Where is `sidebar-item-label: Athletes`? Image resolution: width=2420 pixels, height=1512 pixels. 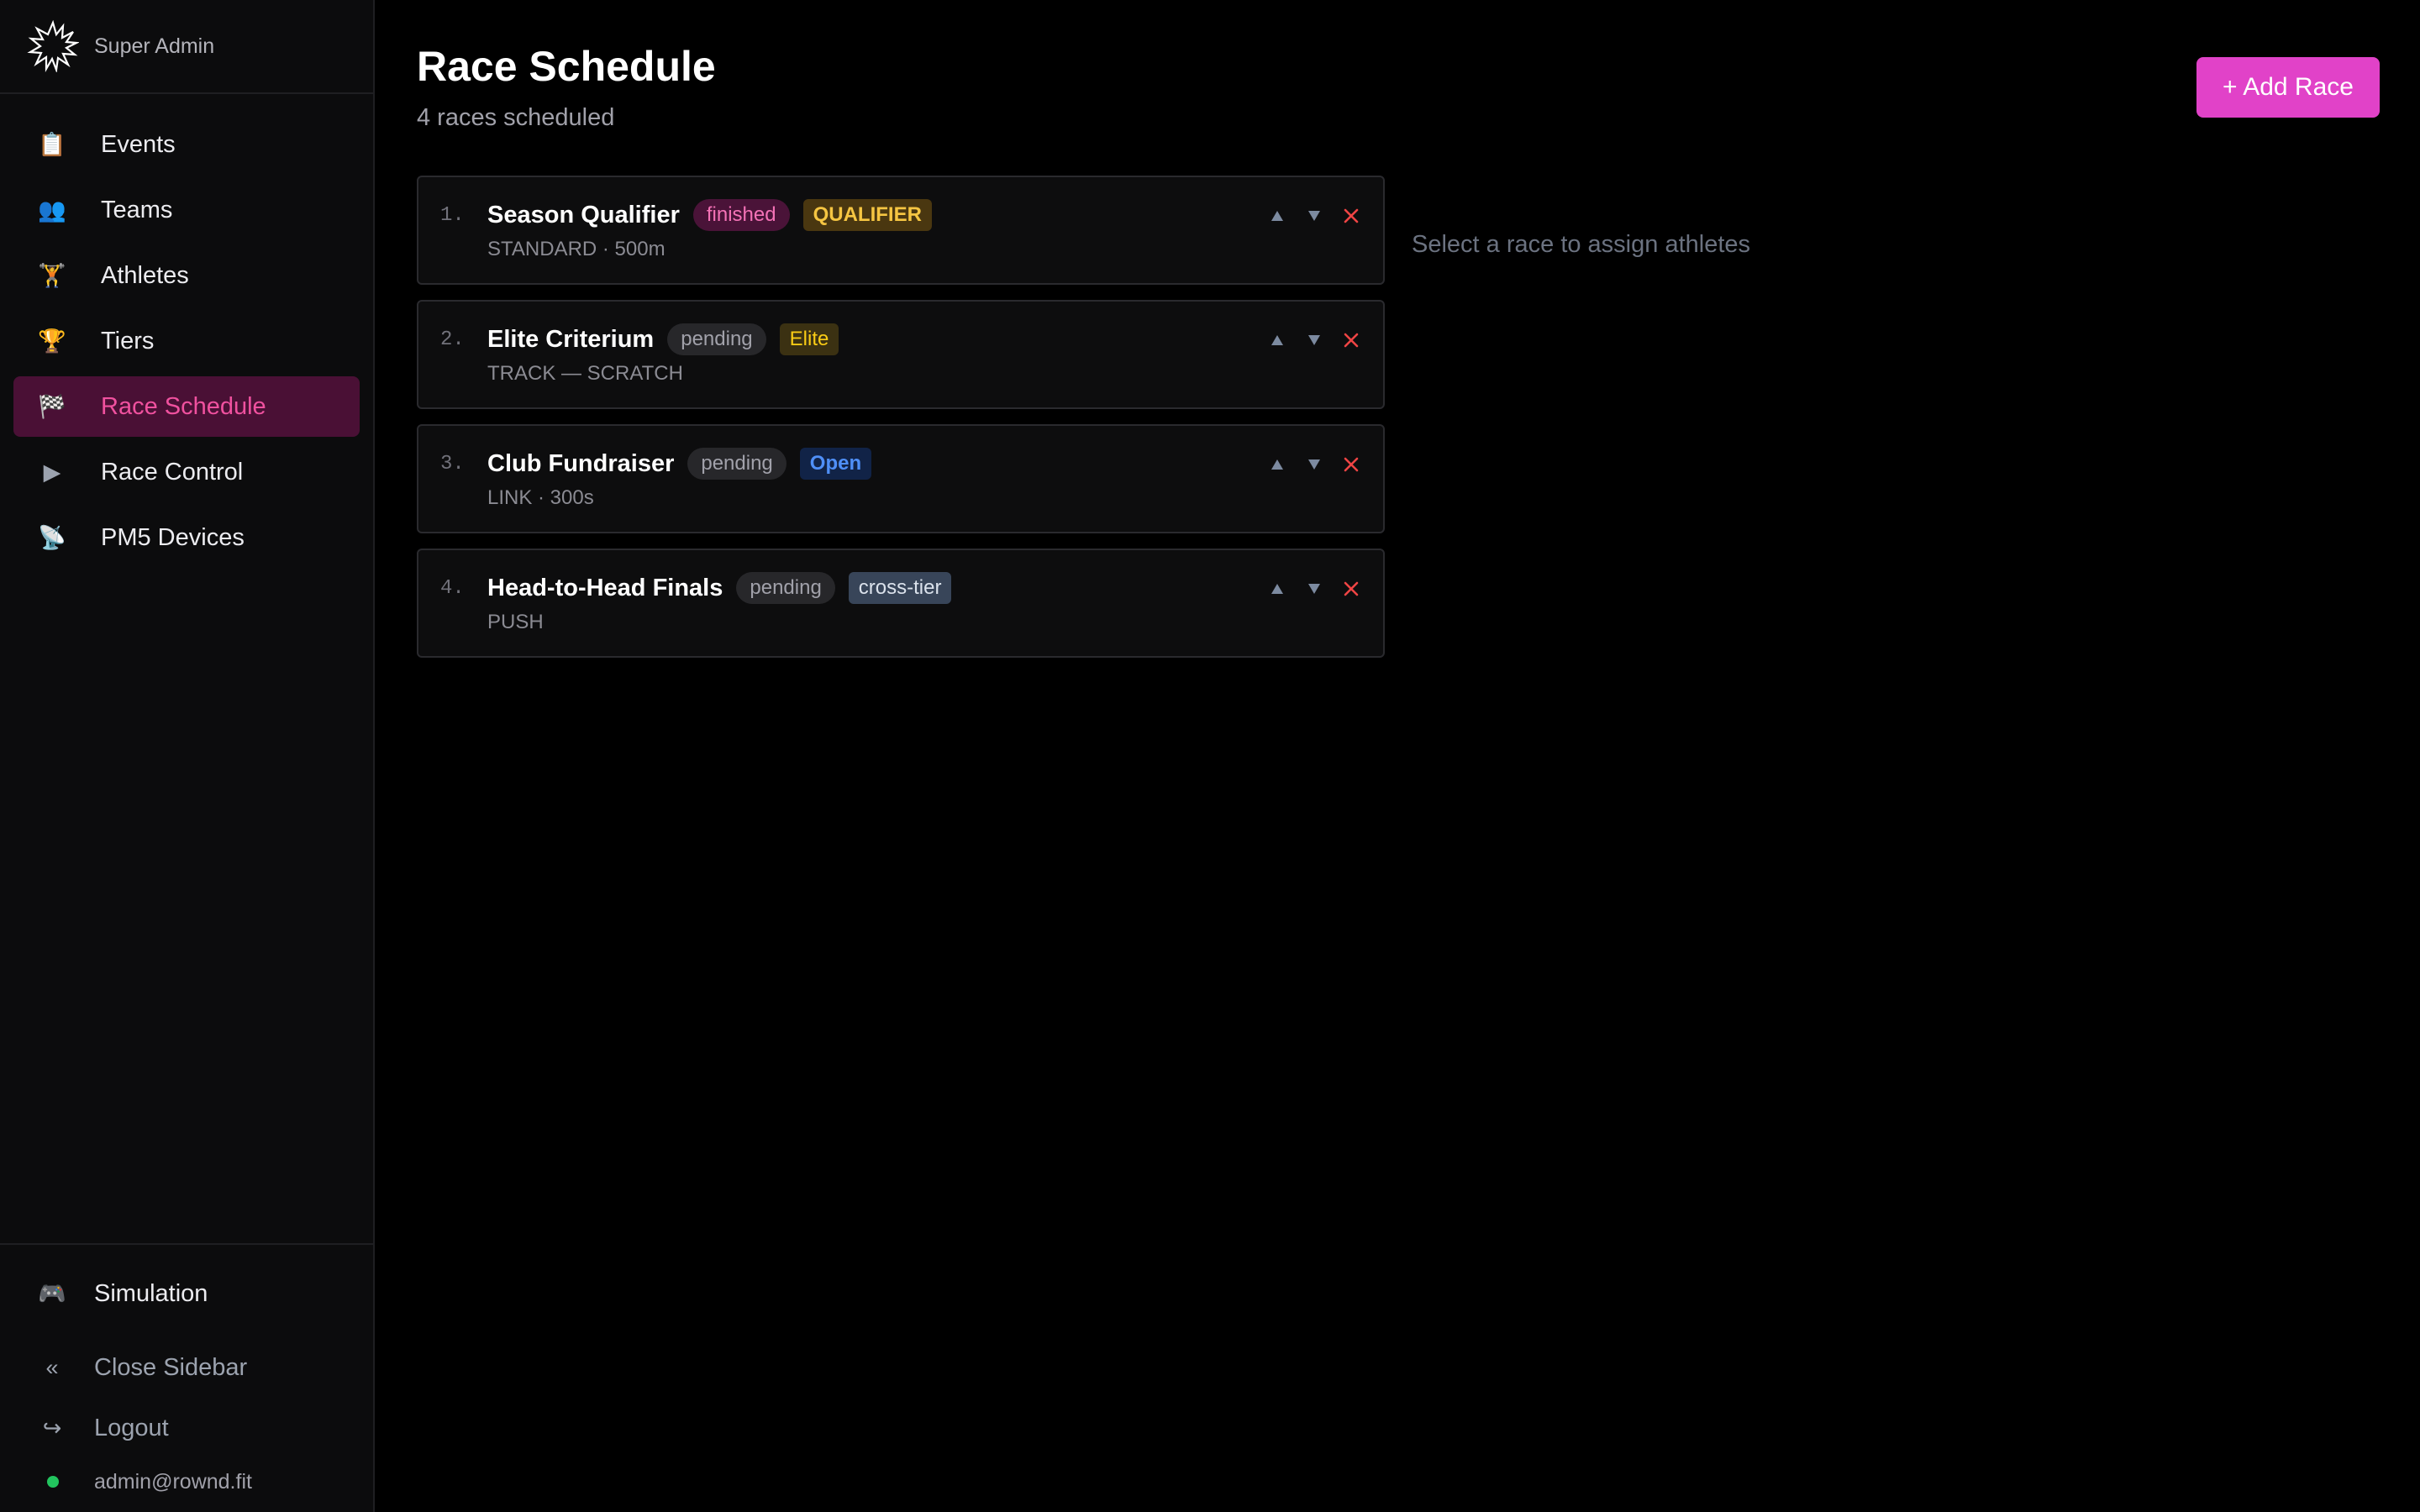
sidebar-item-label: Athletes is located at coordinates (145, 275).